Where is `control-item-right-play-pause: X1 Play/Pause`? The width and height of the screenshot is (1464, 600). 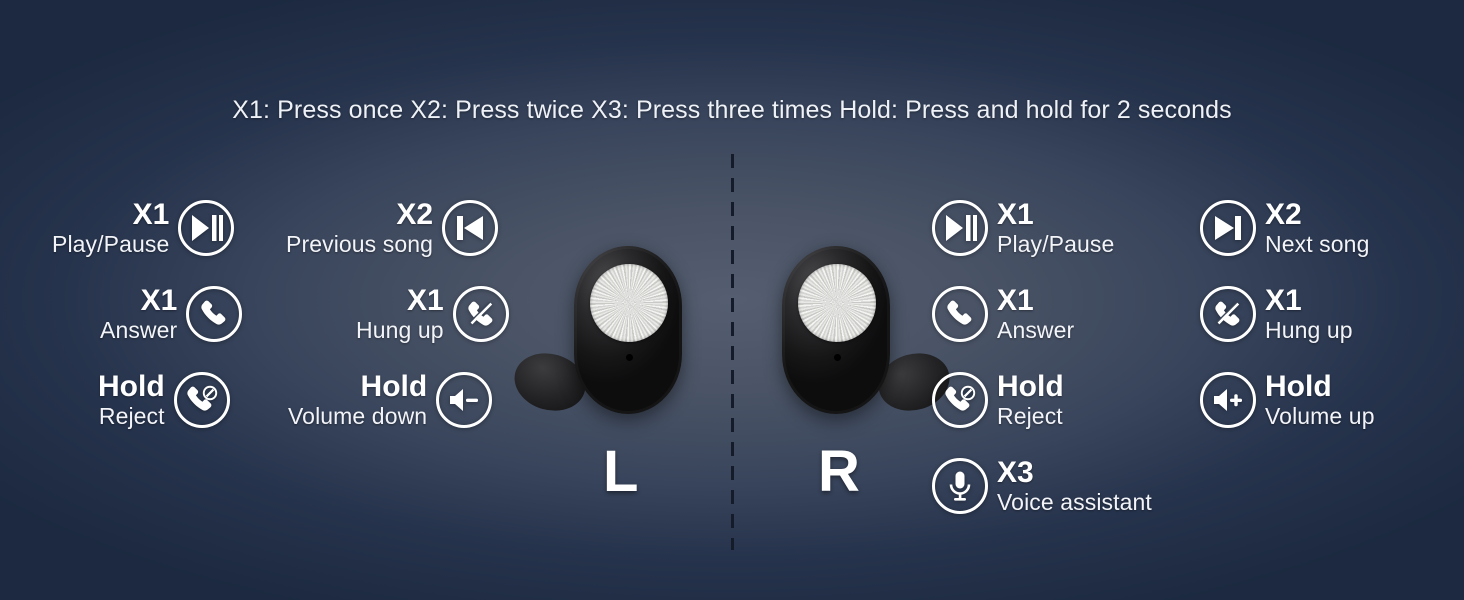
control-item-right-play-pause: X1 Play/Pause is located at coordinates (1023, 228).